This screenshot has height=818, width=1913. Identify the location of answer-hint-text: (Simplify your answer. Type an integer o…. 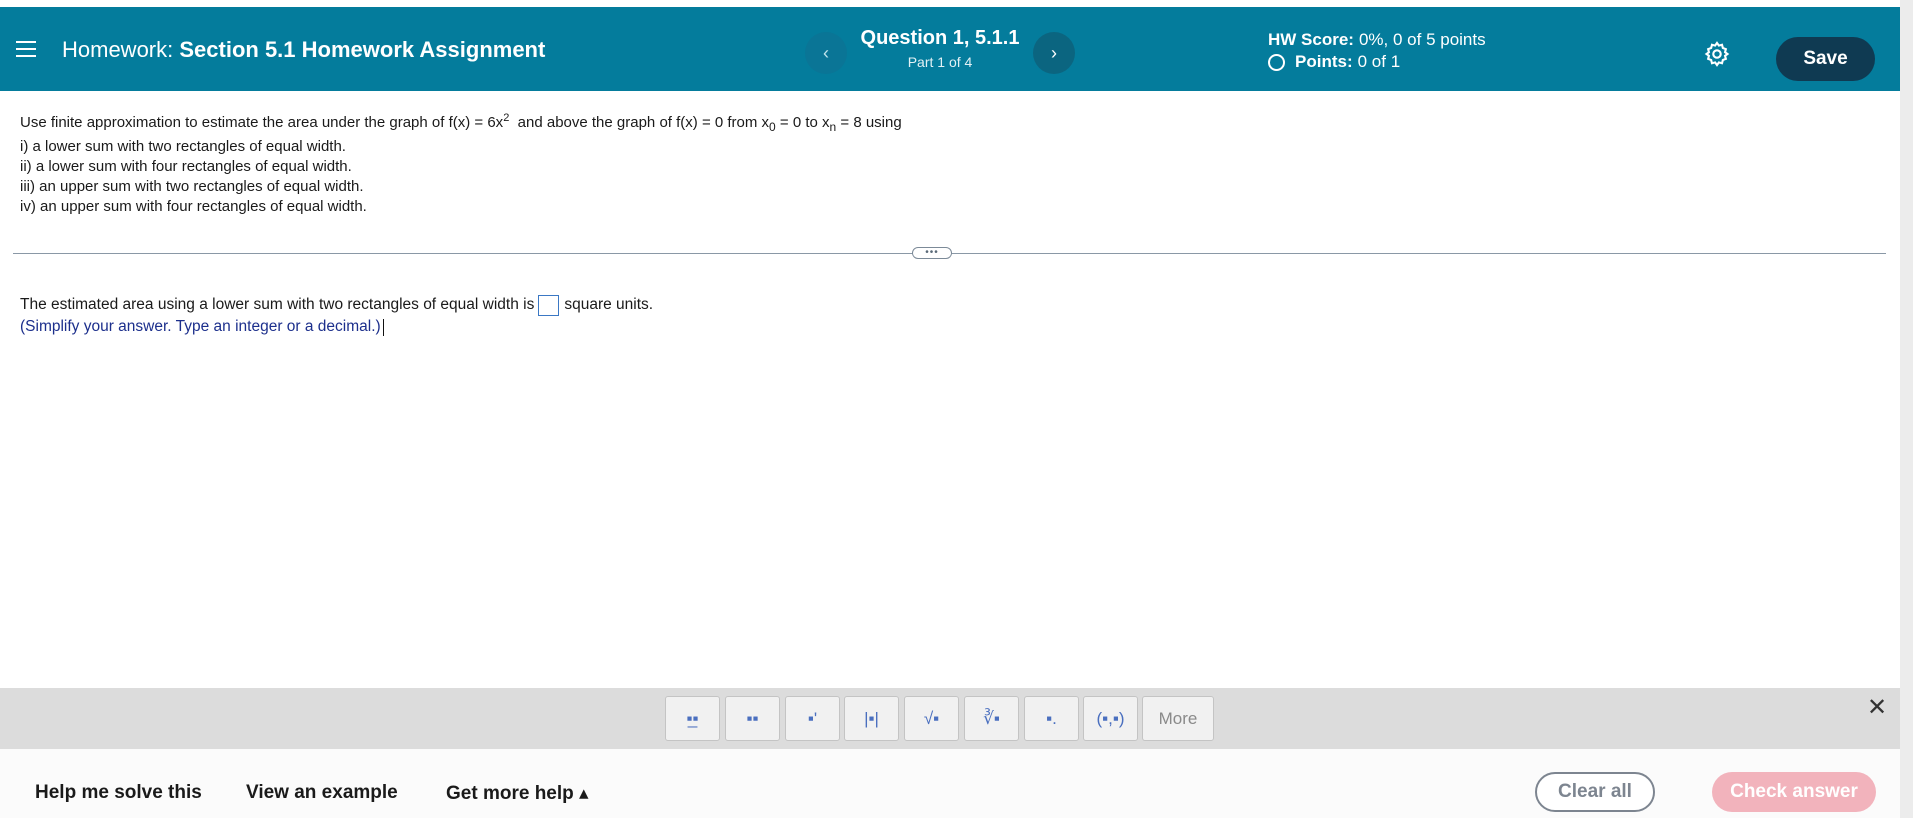
(200, 326).